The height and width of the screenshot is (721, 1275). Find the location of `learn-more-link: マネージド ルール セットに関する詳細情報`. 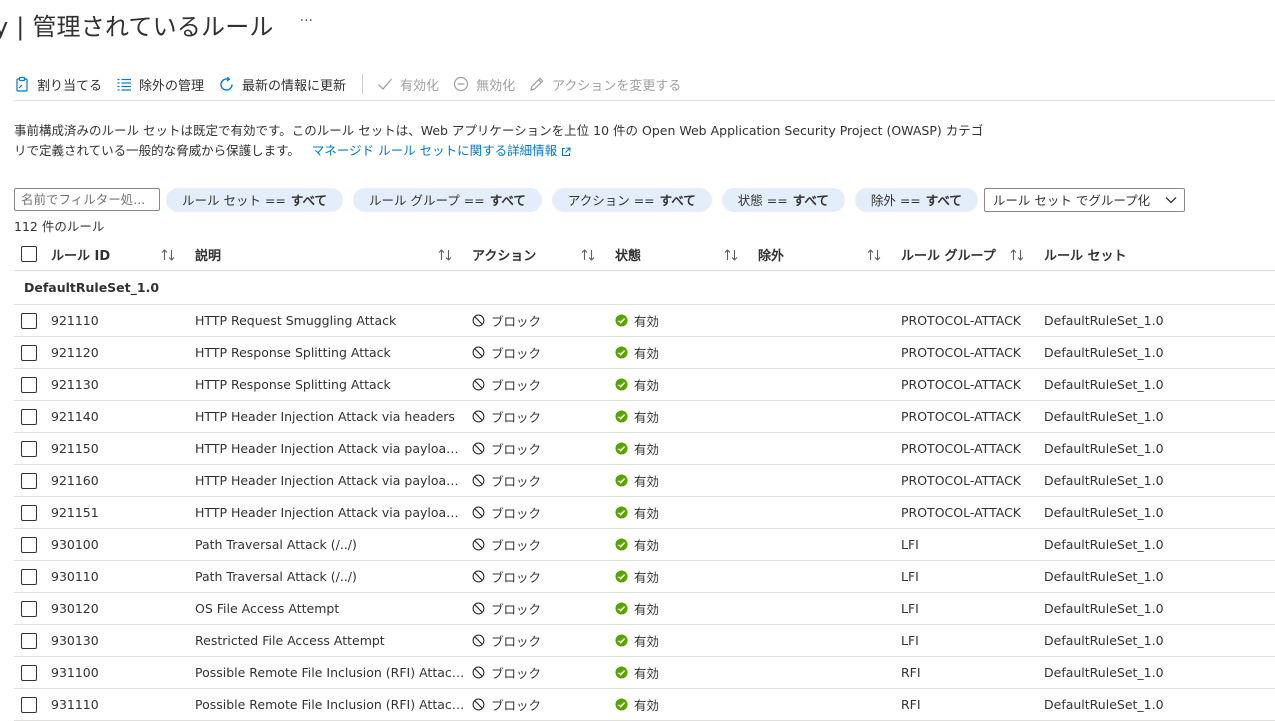

learn-more-link: マネージド ルール セットに関する詳細情報 is located at coordinates (441, 150).